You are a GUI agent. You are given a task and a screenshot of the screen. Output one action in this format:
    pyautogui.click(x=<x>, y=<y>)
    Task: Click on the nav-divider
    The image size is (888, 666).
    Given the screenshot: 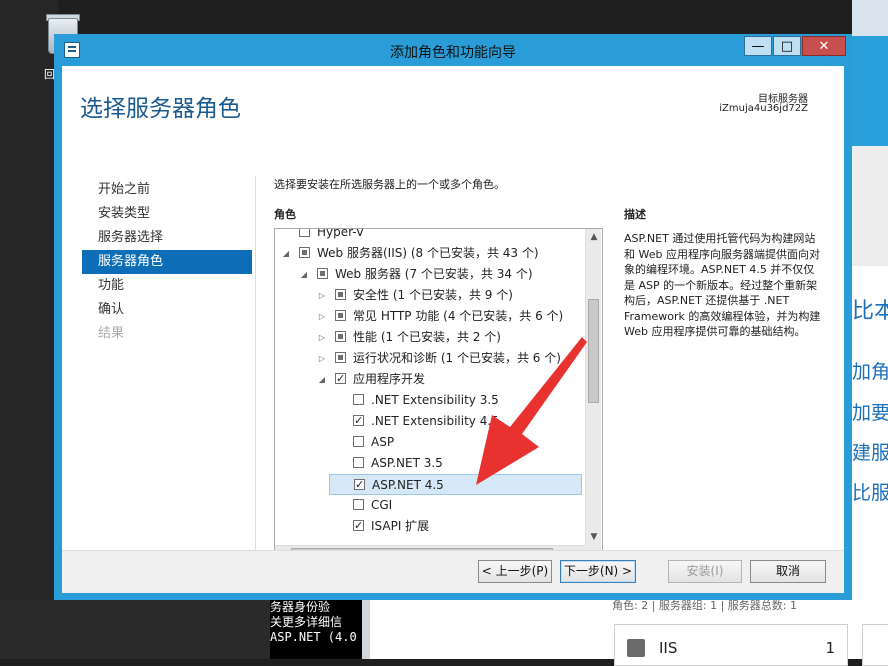 What is the action you would take?
    pyautogui.click(x=255, y=377)
    